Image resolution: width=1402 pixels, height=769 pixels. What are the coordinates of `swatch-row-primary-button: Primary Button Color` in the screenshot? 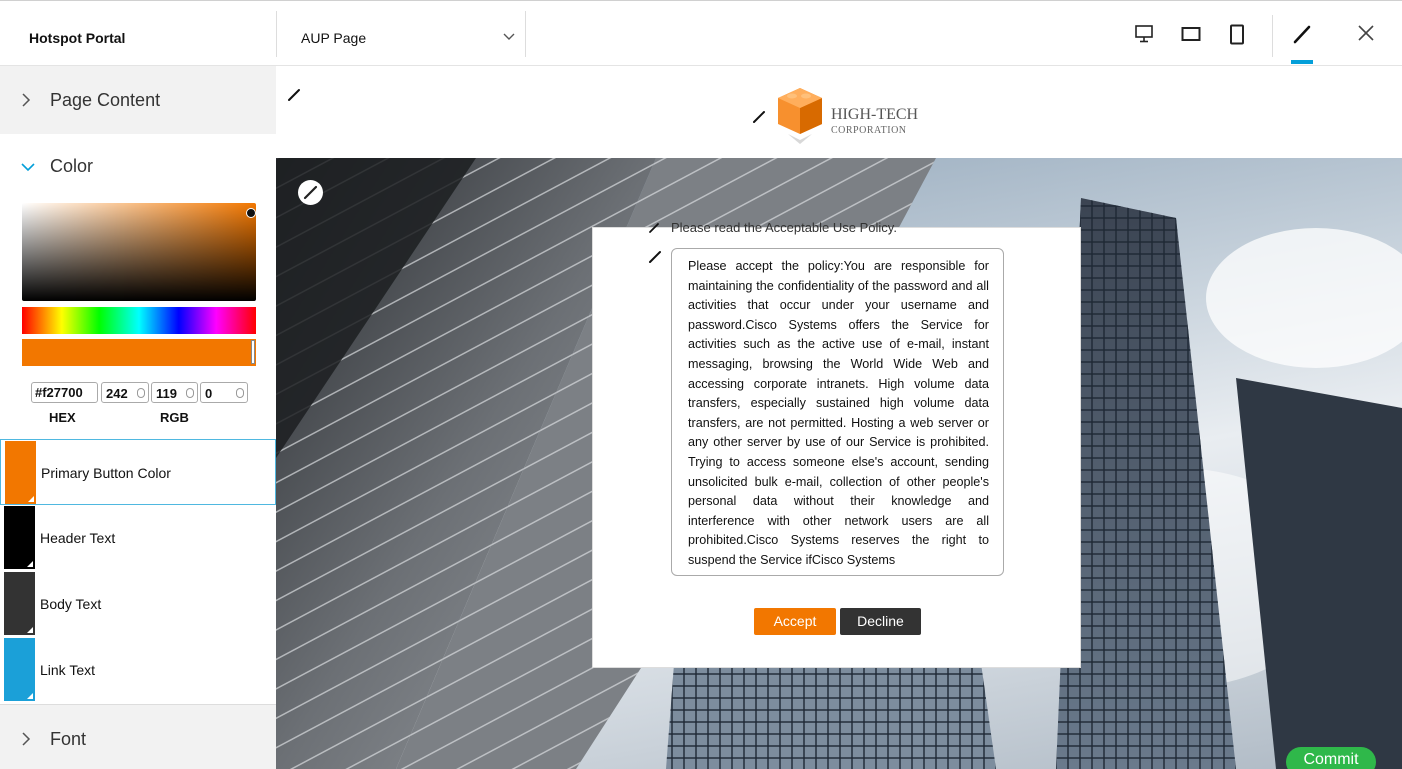 It's located at (138, 472).